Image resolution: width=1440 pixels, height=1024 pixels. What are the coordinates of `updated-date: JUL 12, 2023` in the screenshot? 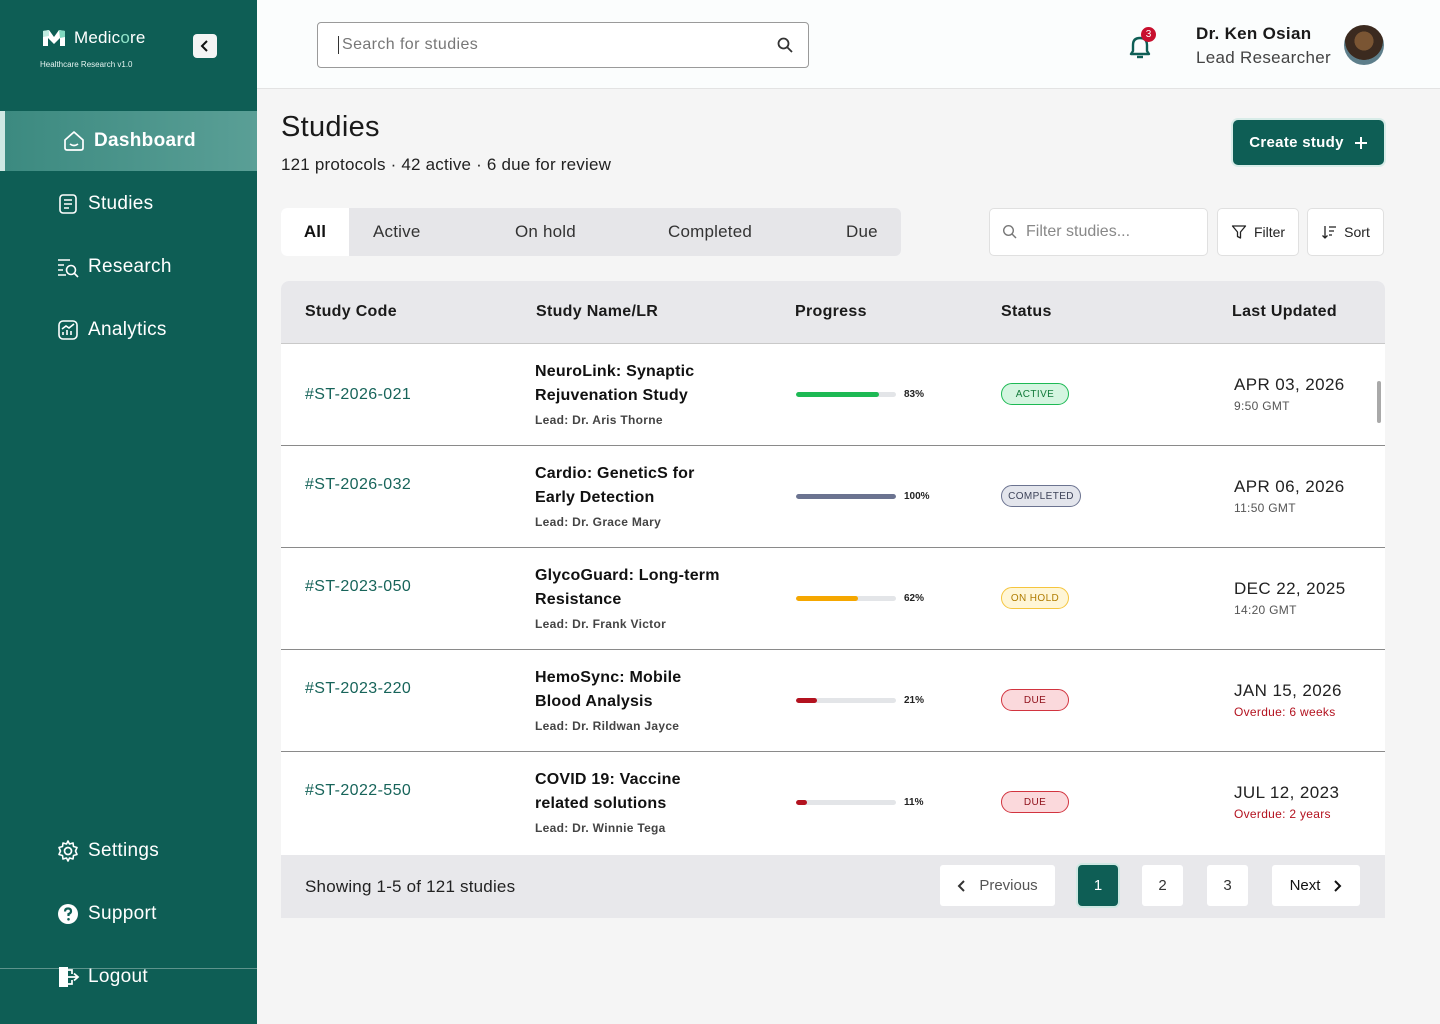 It's located at (1287, 792).